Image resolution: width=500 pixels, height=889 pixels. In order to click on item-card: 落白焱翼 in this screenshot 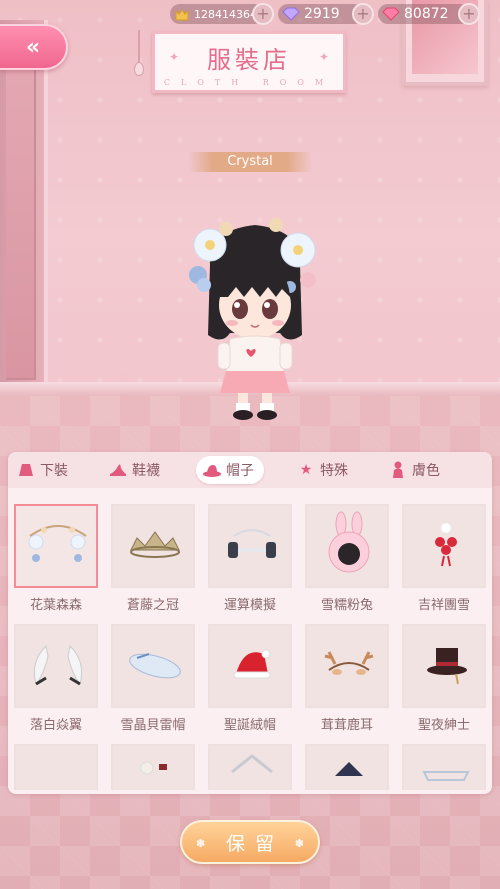, I will do `click(56, 679)`.